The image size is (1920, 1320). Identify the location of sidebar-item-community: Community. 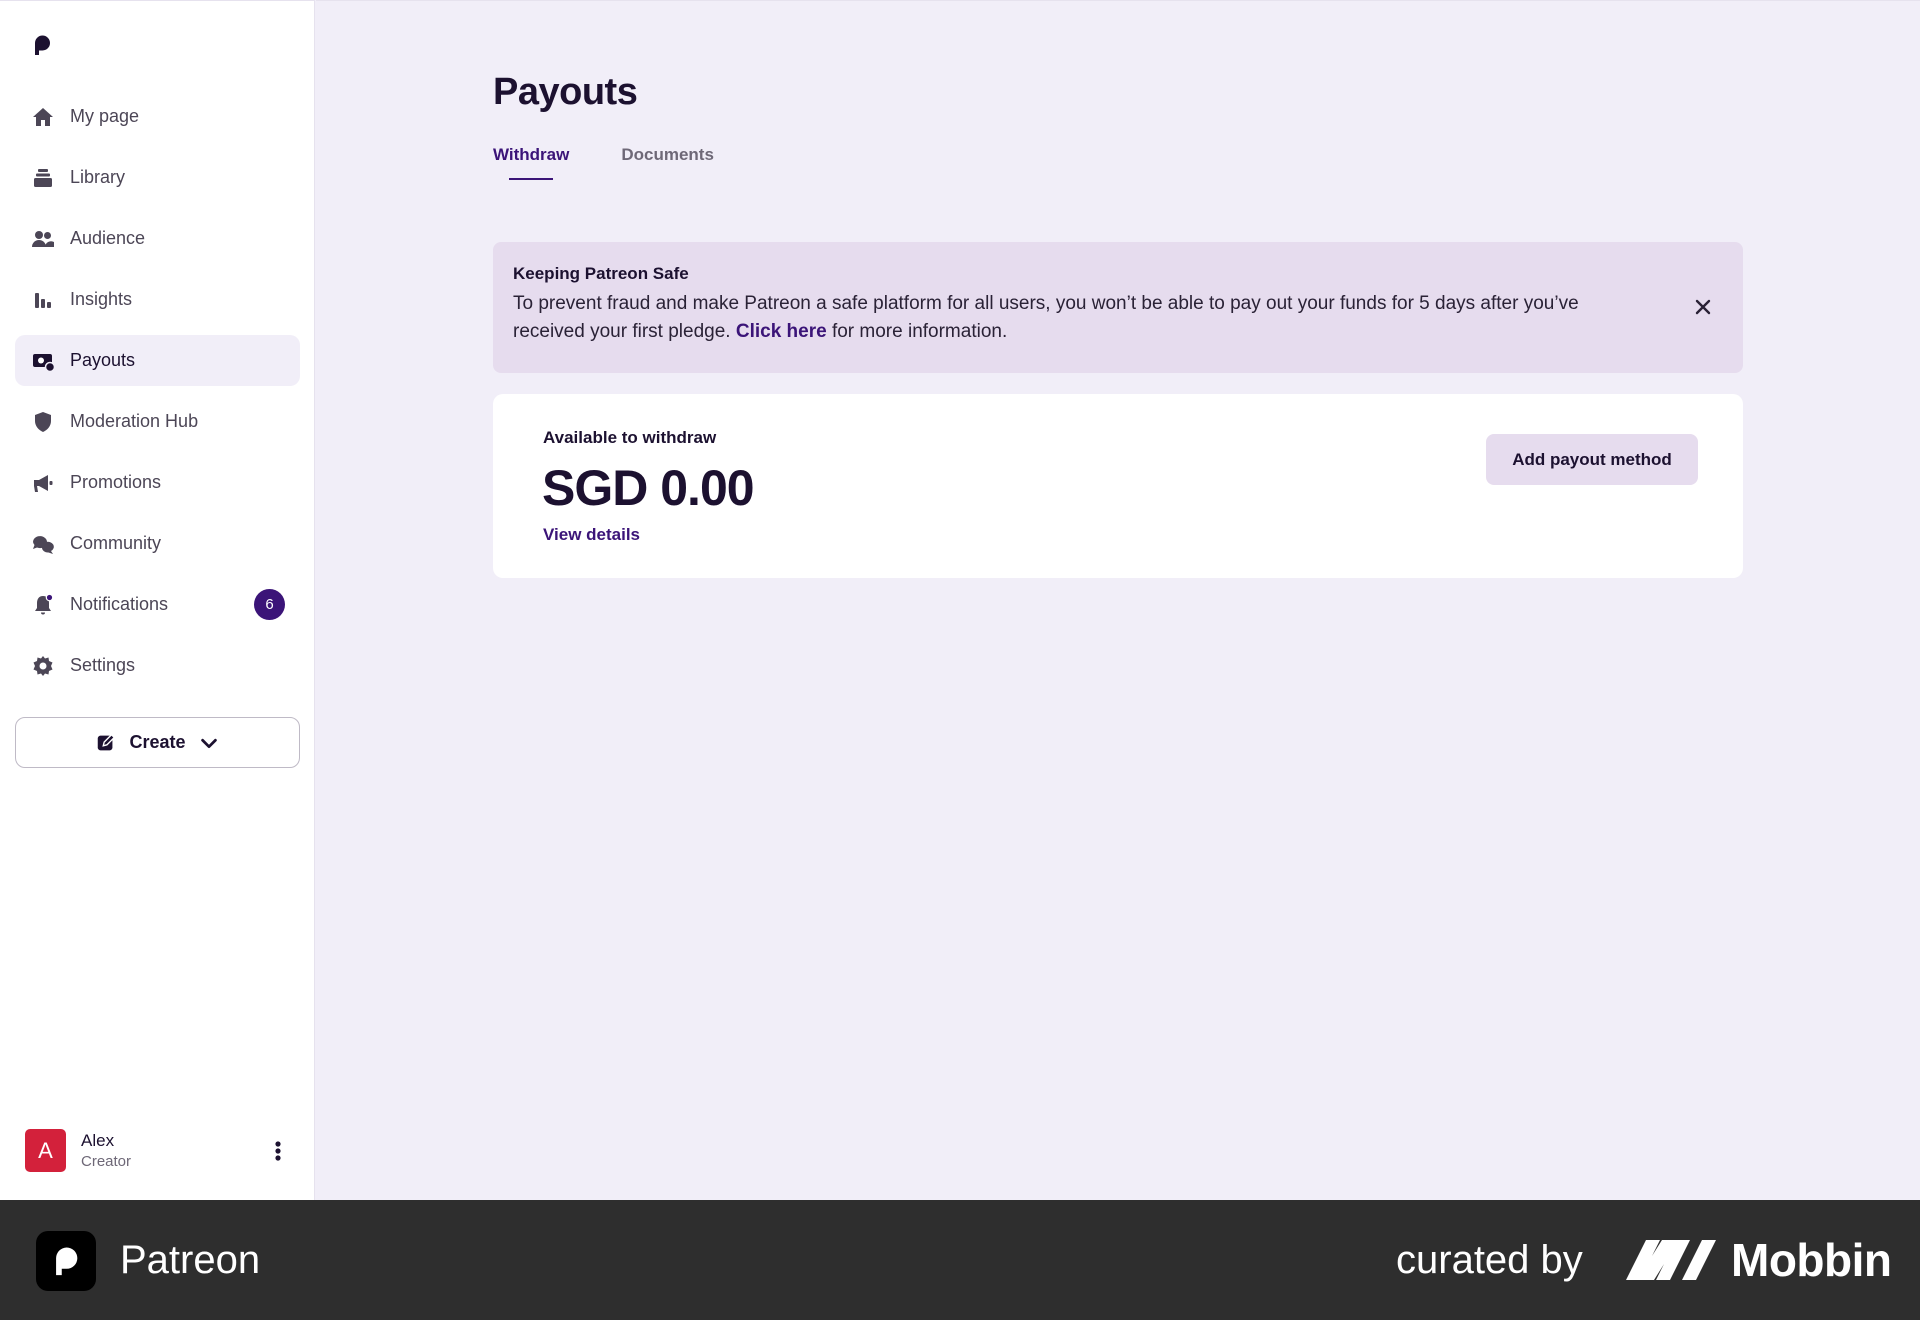
(157, 543).